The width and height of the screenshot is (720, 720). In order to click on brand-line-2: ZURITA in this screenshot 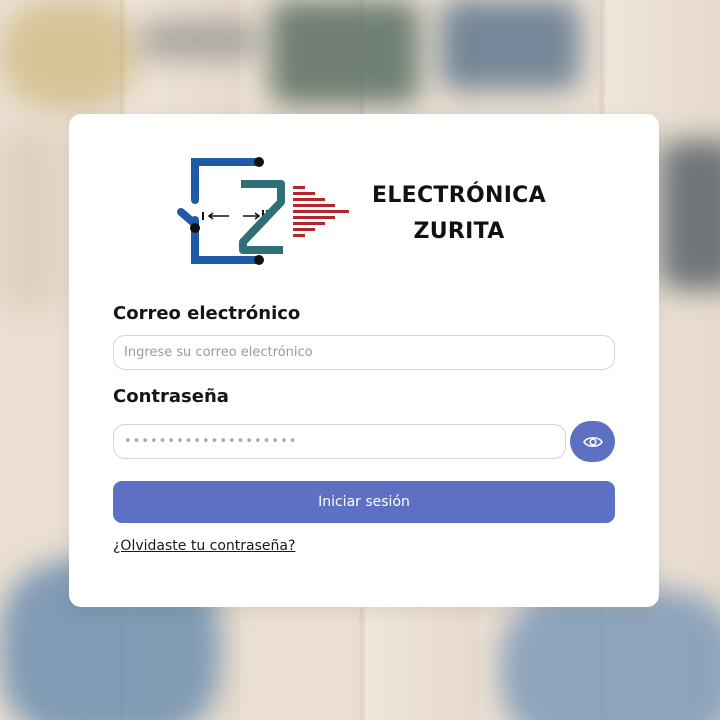, I will do `click(459, 231)`.